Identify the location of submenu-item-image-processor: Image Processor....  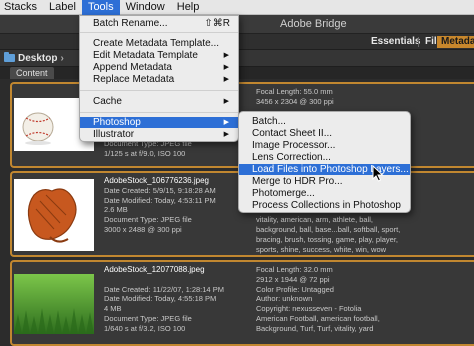
(324, 145).